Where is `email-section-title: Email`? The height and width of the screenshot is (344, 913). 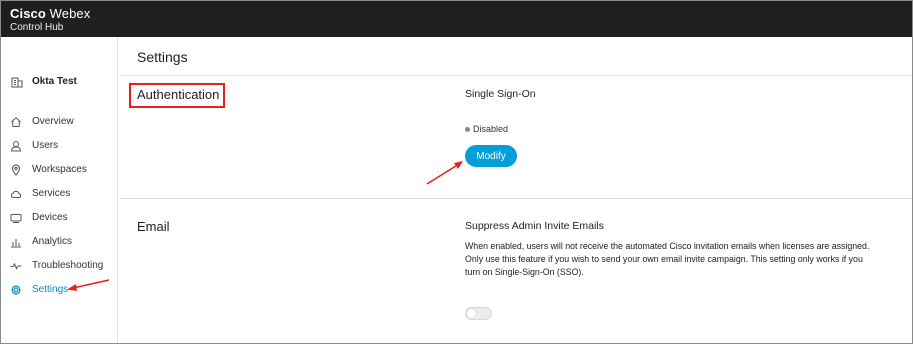 email-section-title: Email is located at coordinates (153, 226).